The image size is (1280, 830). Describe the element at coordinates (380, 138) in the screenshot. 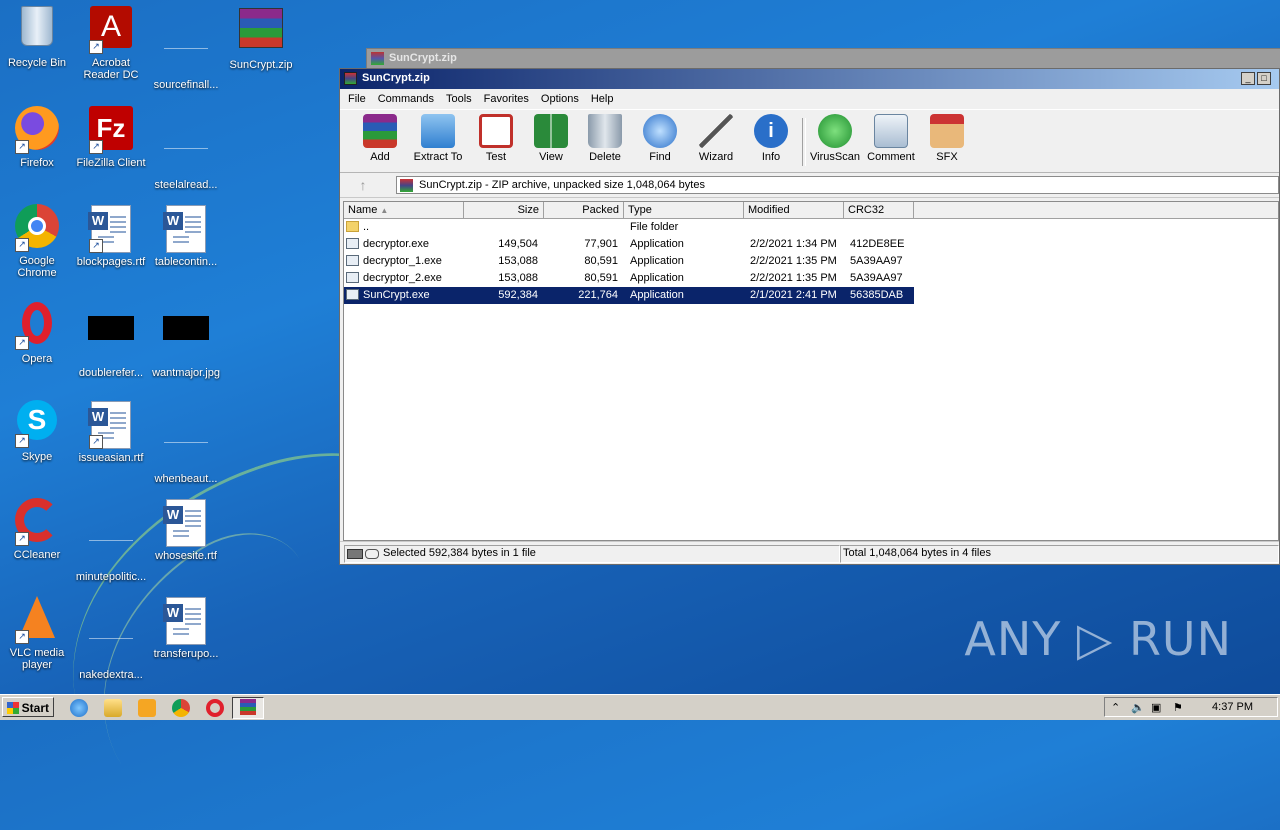

I see `add-button: Add` at that location.